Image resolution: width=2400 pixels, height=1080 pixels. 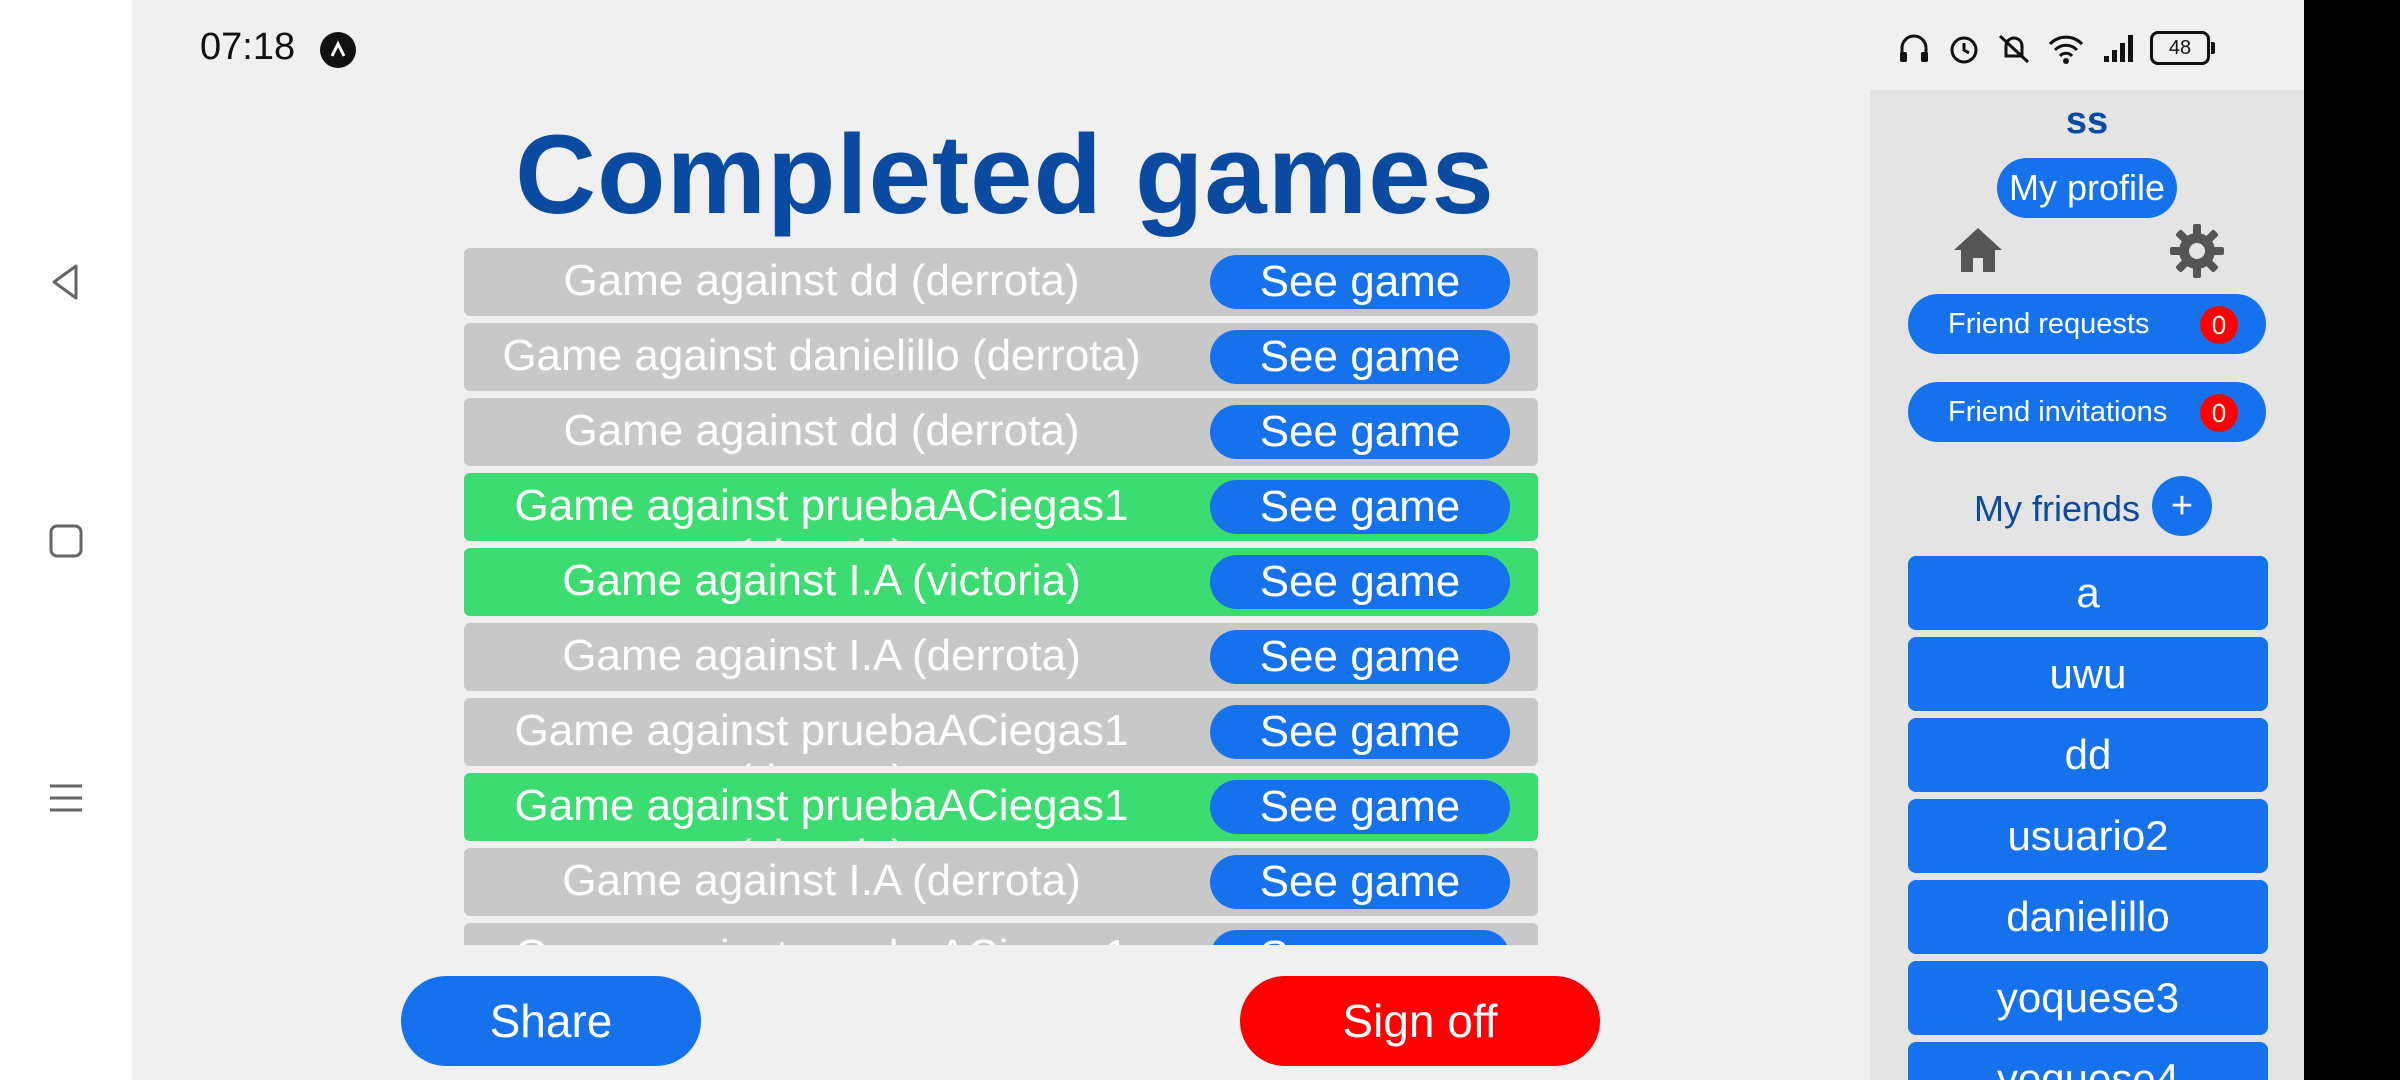 What do you see at coordinates (2058, 411) in the screenshot?
I see `friend-invitations-label: Friend invitations` at bounding box center [2058, 411].